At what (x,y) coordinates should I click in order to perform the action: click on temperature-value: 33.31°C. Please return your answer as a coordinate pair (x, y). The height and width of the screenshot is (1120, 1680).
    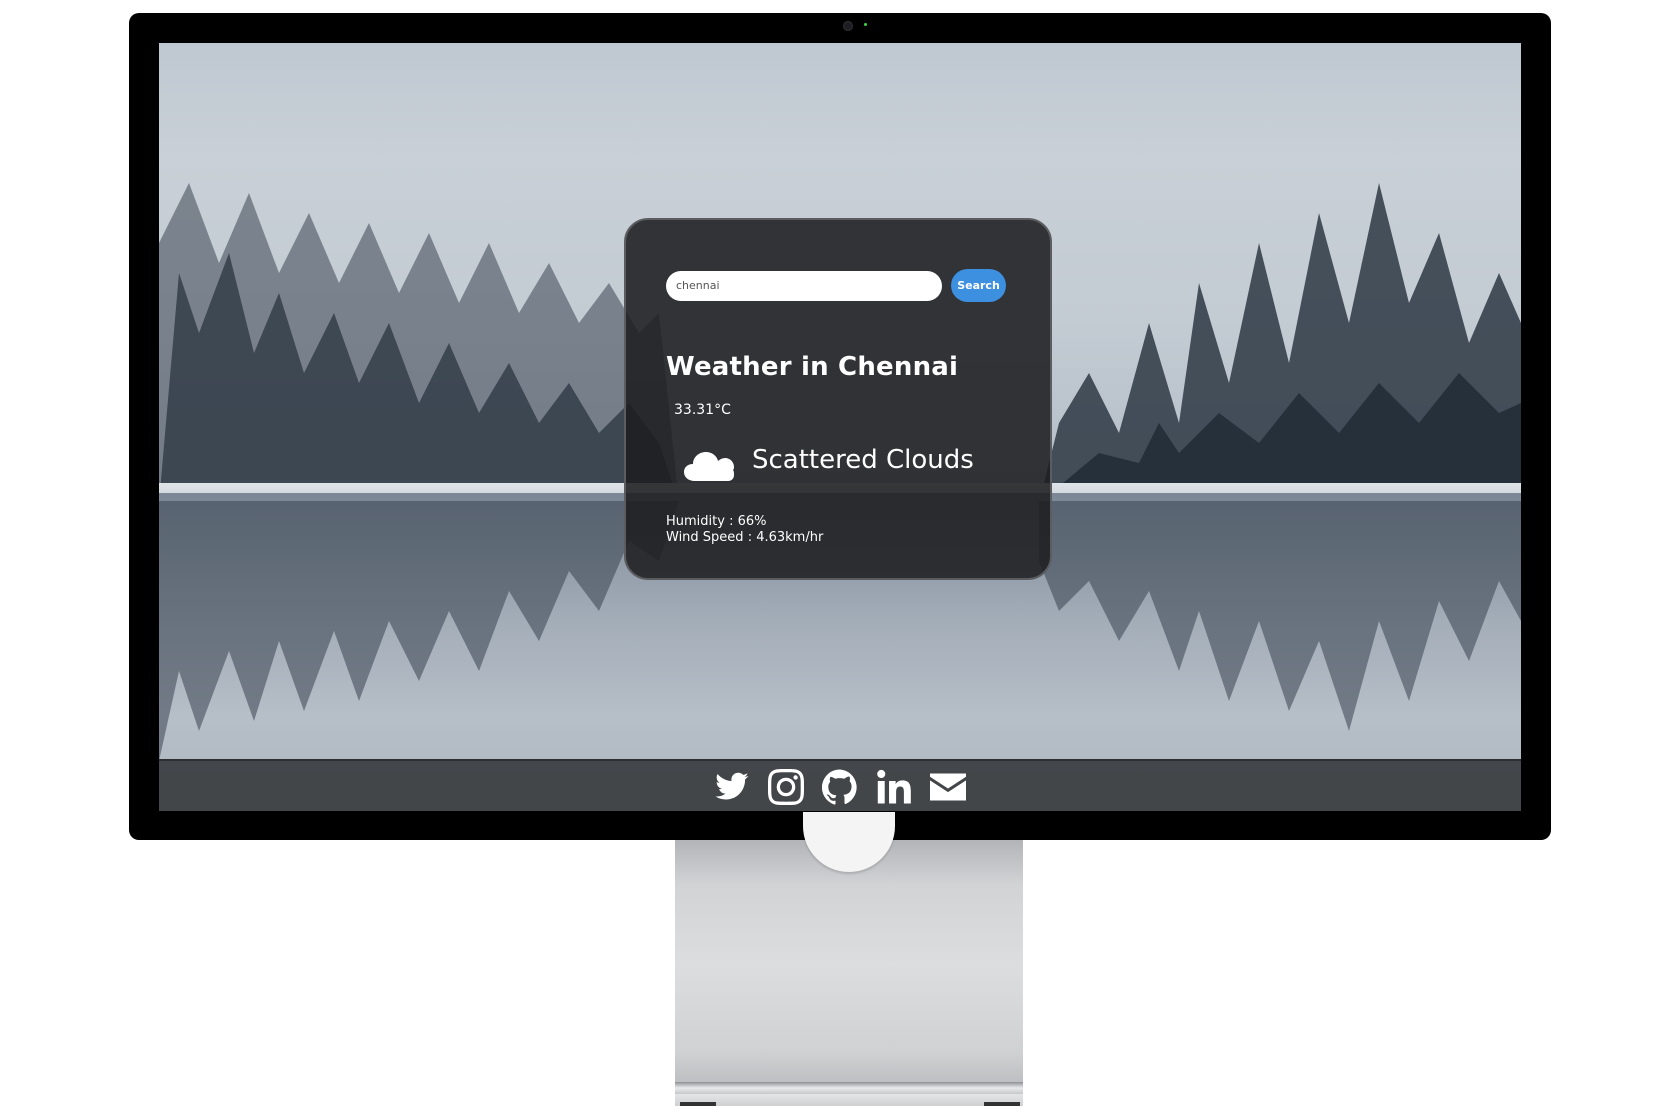
    Looking at the image, I should click on (702, 410).